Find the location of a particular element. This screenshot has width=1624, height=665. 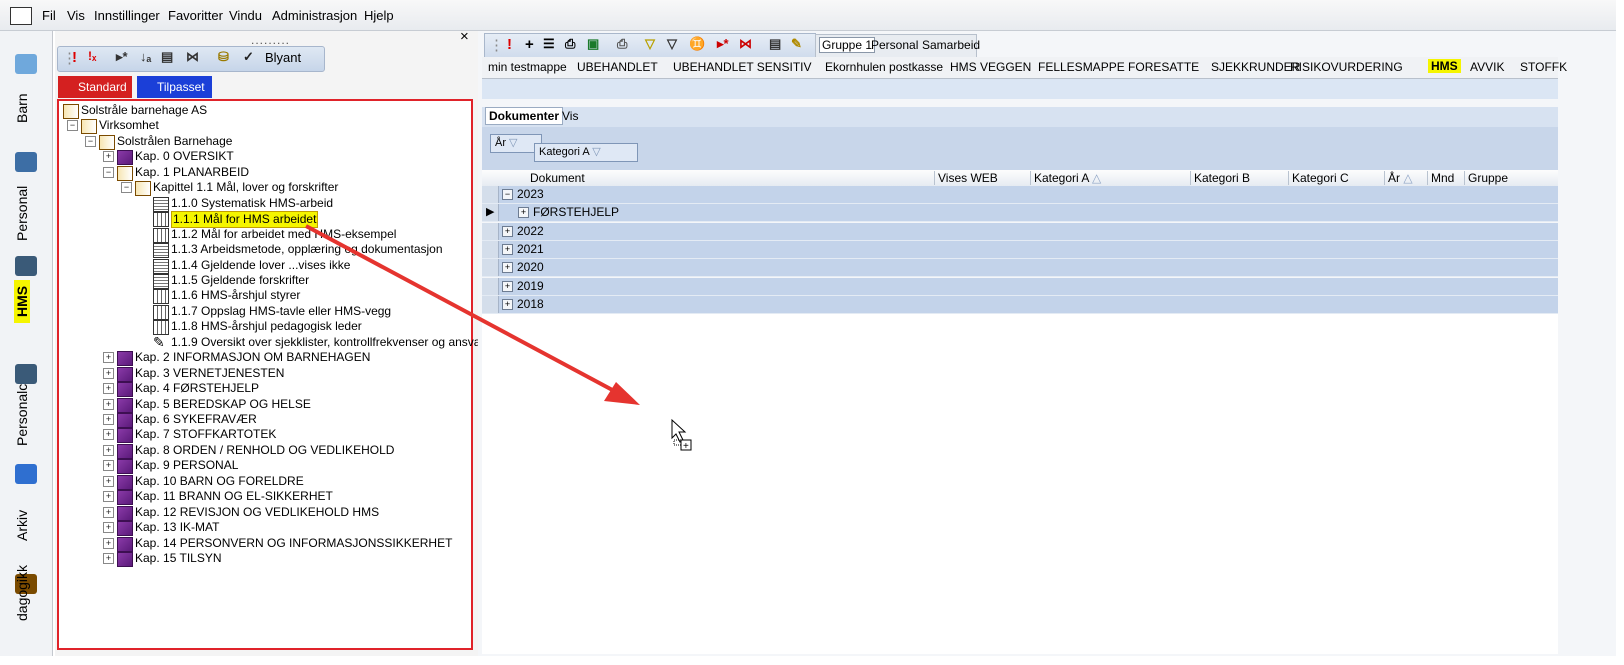

table-row: ▶ + FØRSTEHJELP is located at coordinates (1020, 213).